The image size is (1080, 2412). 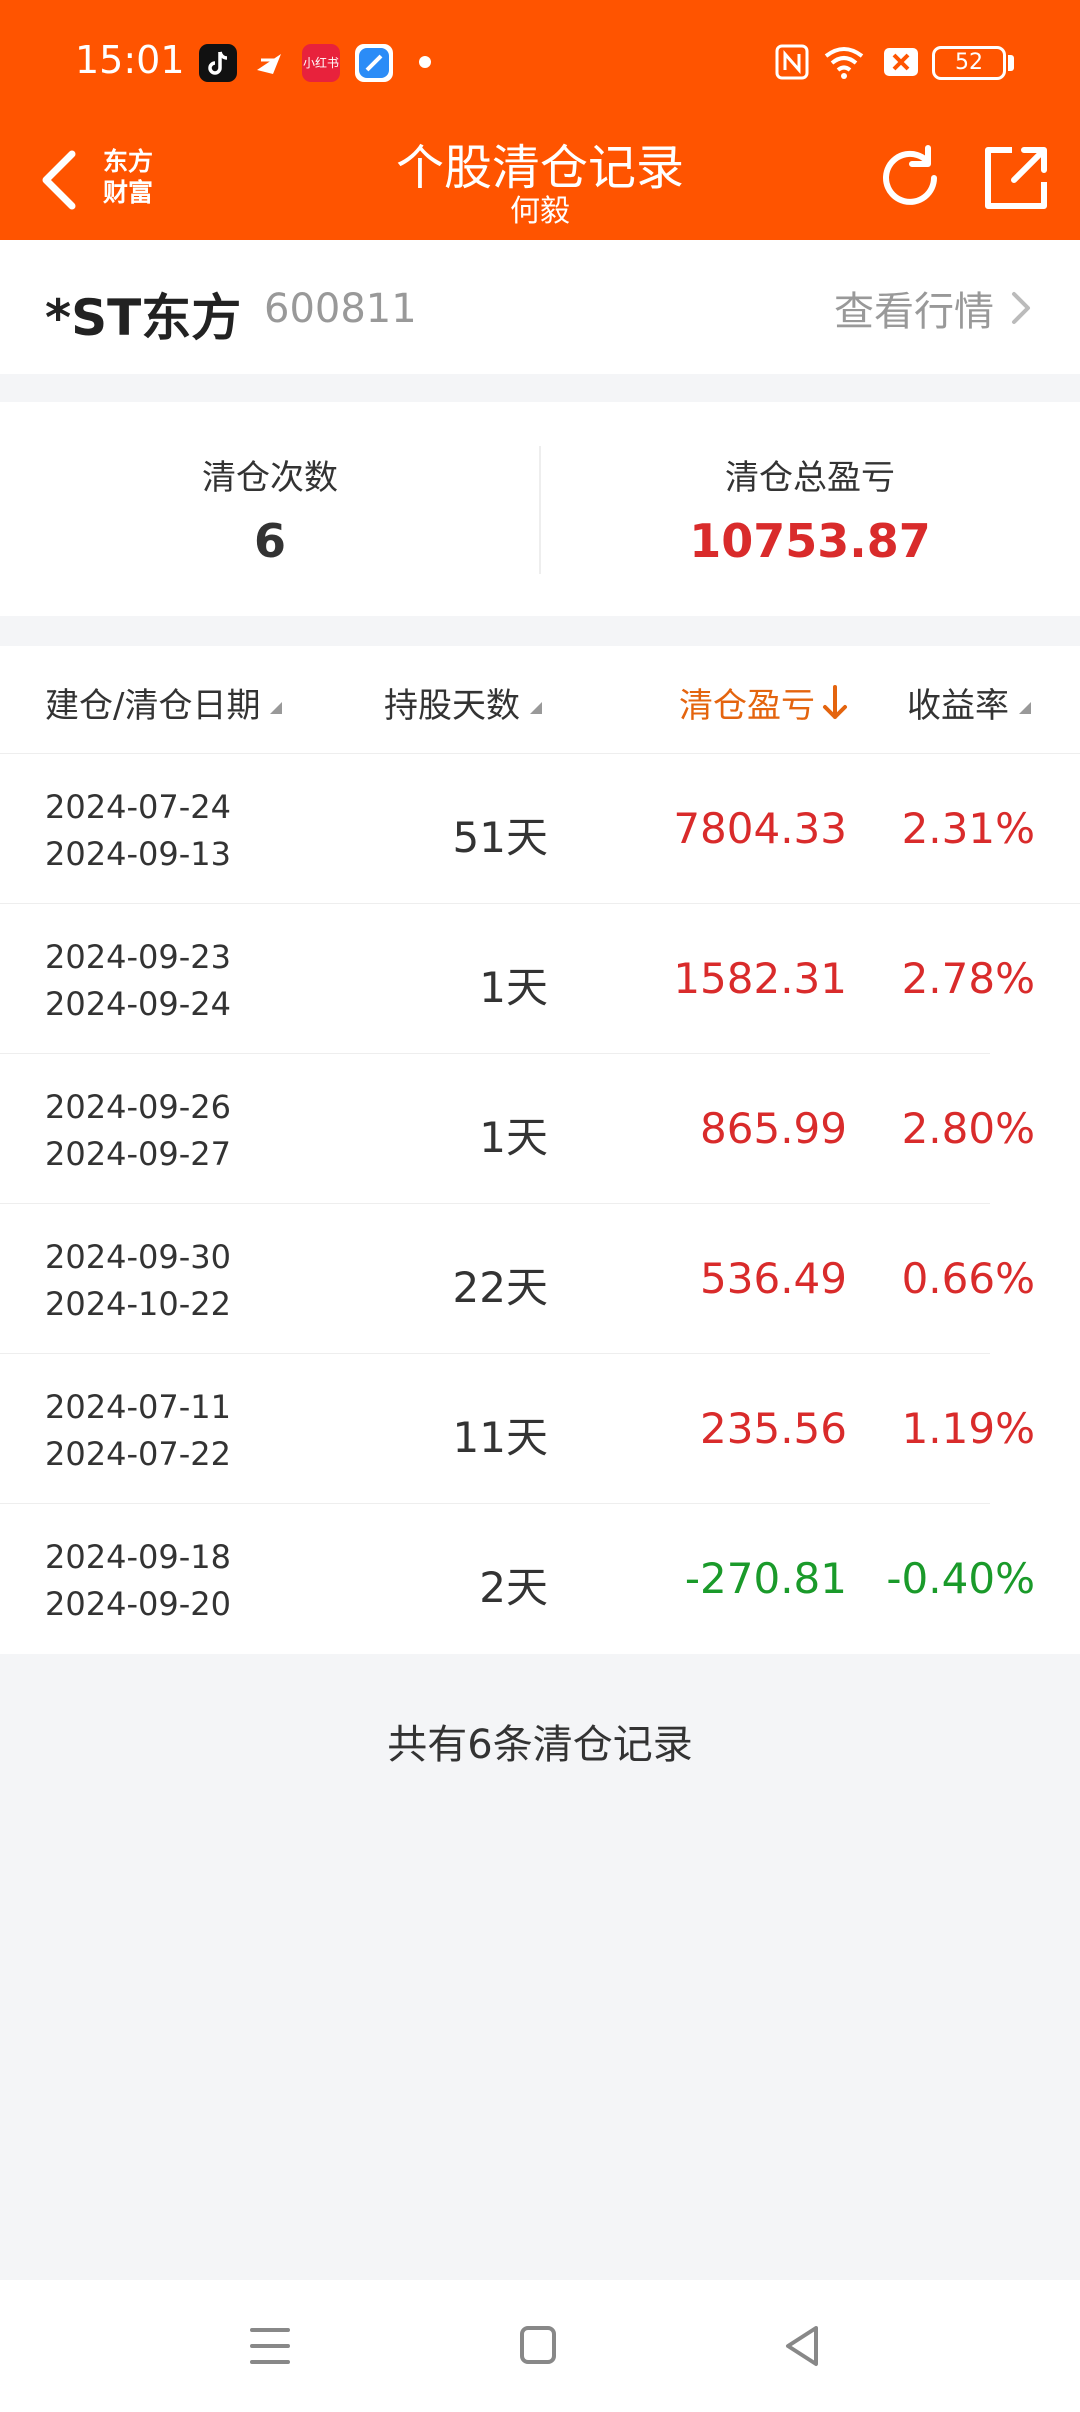 What do you see at coordinates (500, 837) in the screenshot?
I see `holding-days: 51天` at bounding box center [500, 837].